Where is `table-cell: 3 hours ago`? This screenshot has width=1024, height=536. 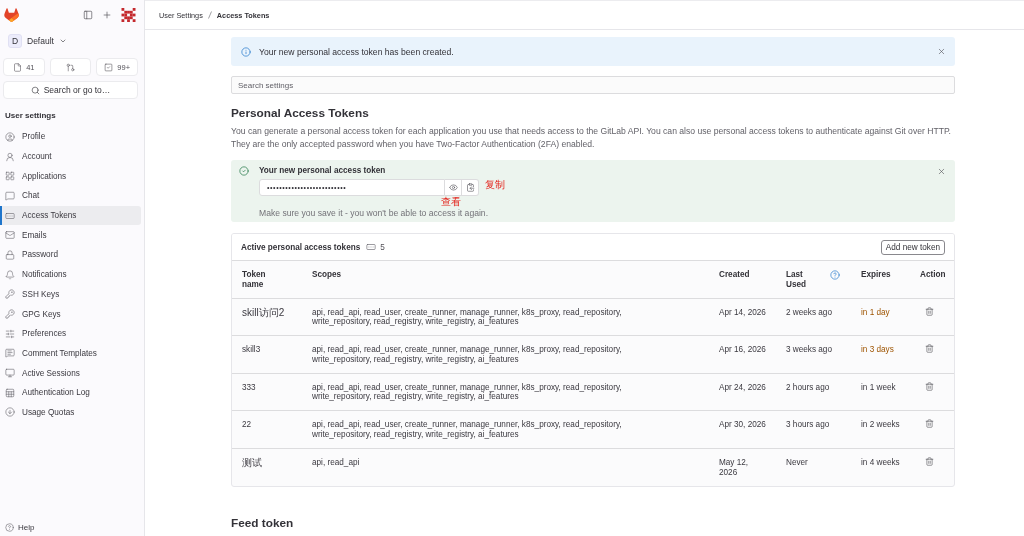
table-cell: 3 hours ago is located at coordinates (813, 429).